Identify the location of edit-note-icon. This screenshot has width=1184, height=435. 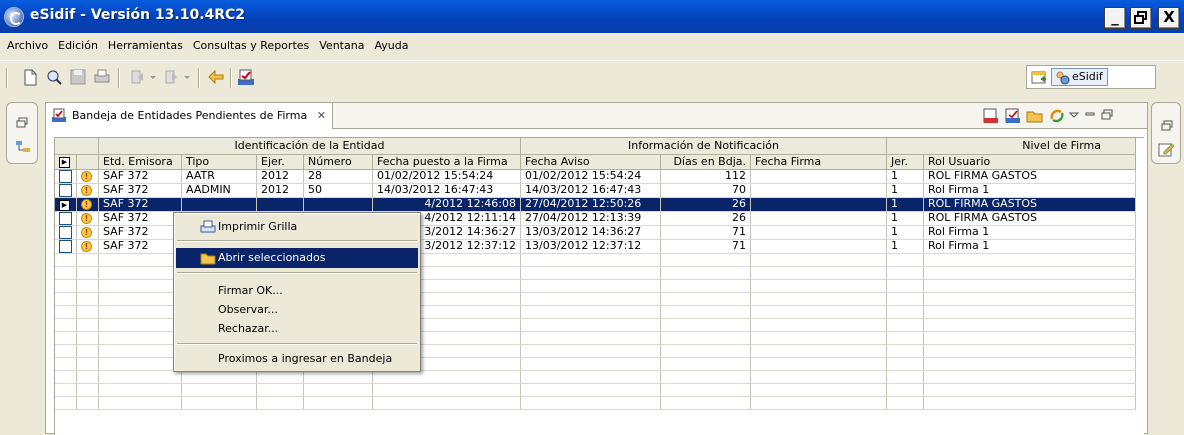
(1166, 149).